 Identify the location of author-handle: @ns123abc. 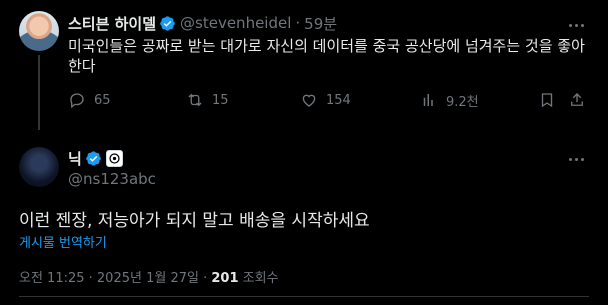
(112, 179).